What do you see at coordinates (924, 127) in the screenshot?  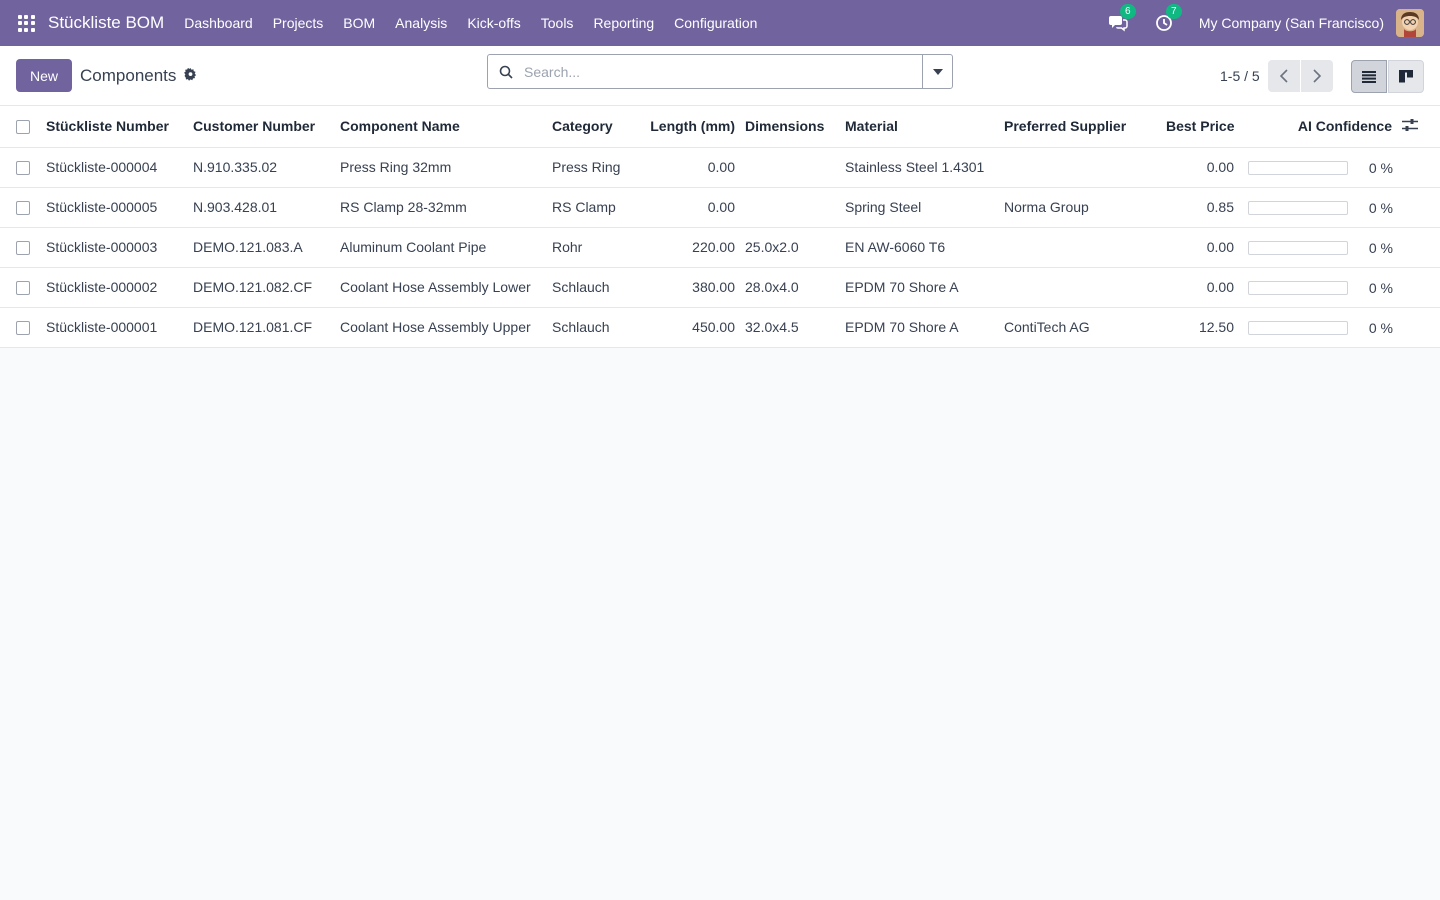 I see `column-header-material: Material` at bounding box center [924, 127].